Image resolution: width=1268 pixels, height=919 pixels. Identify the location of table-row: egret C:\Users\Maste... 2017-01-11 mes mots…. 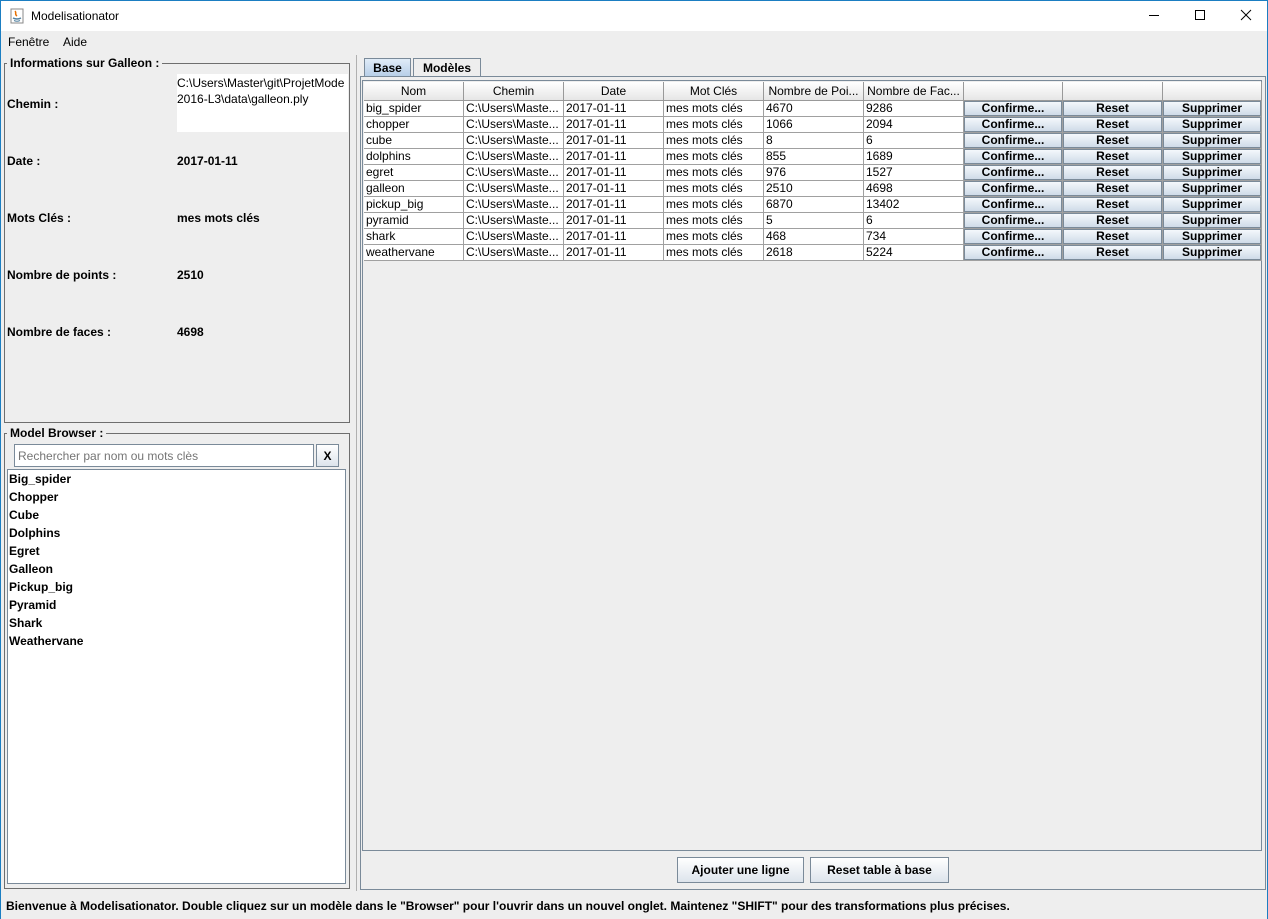
(813, 173).